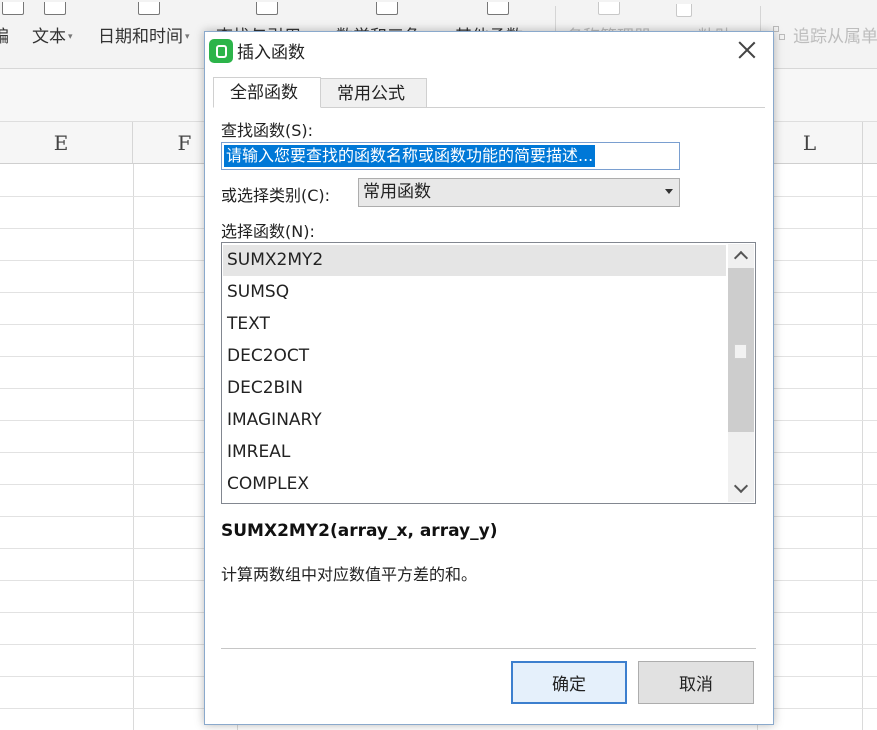 Image resolution: width=877 pixels, height=730 pixels. Describe the element at coordinates (387, 8) in the screenshot. I see `math-function-icon` at that location.